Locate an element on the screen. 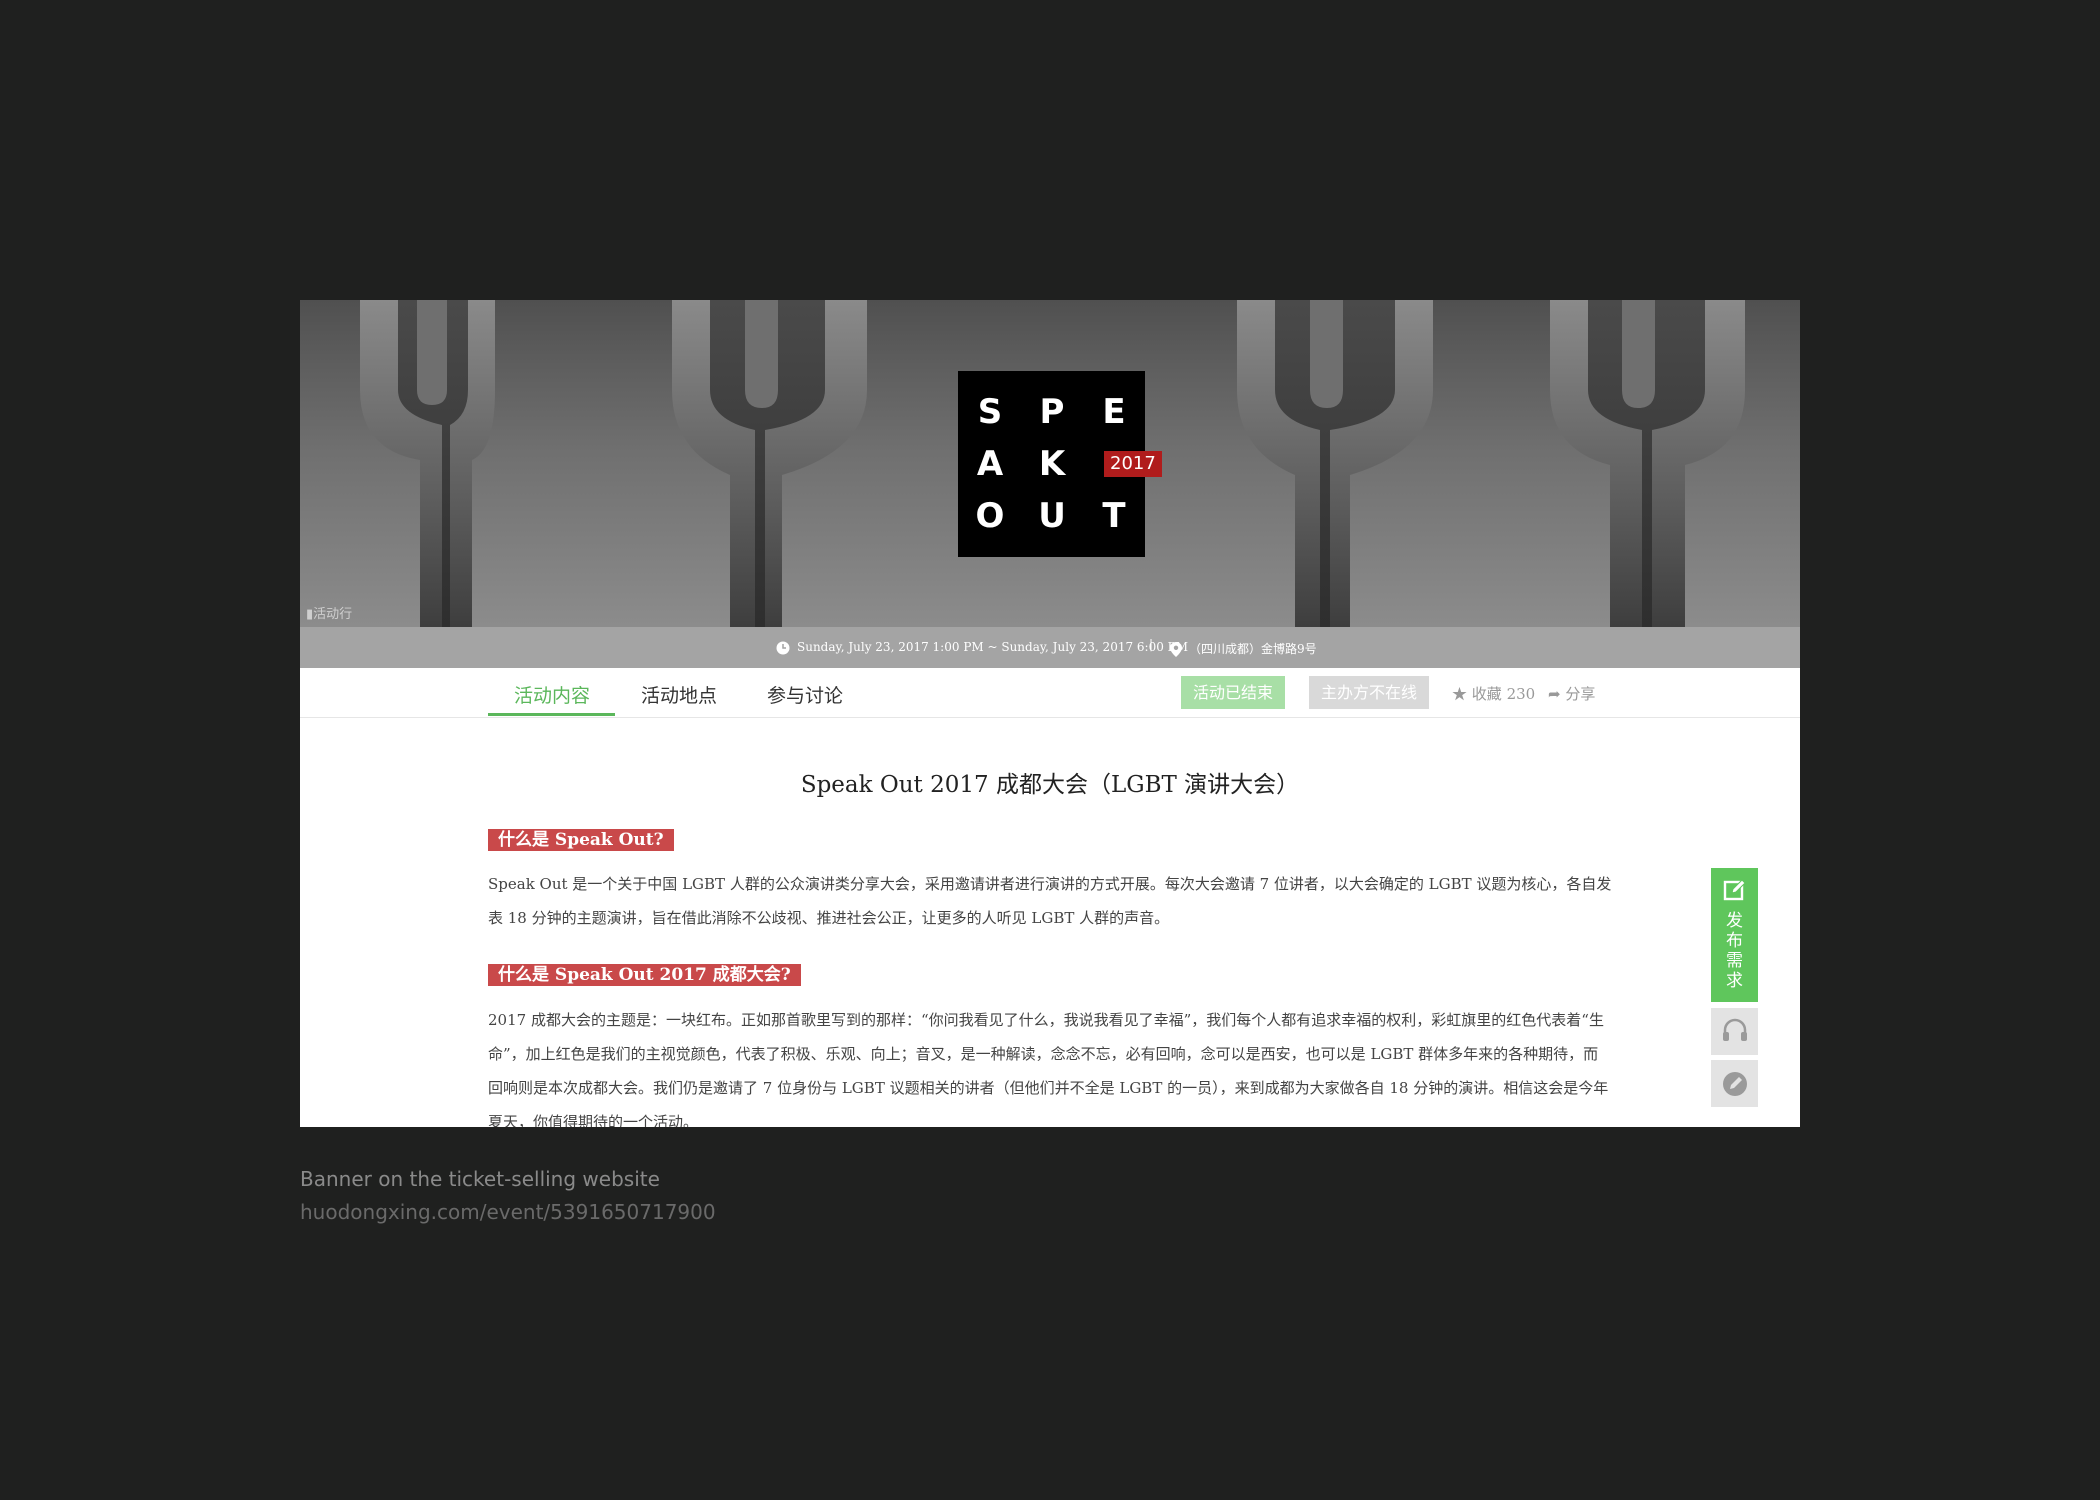 The width and height of the screenshot is (2100, 1500). speak-out-logo: S P E A K O U T 2017 is located at coordinates (1060, 464).